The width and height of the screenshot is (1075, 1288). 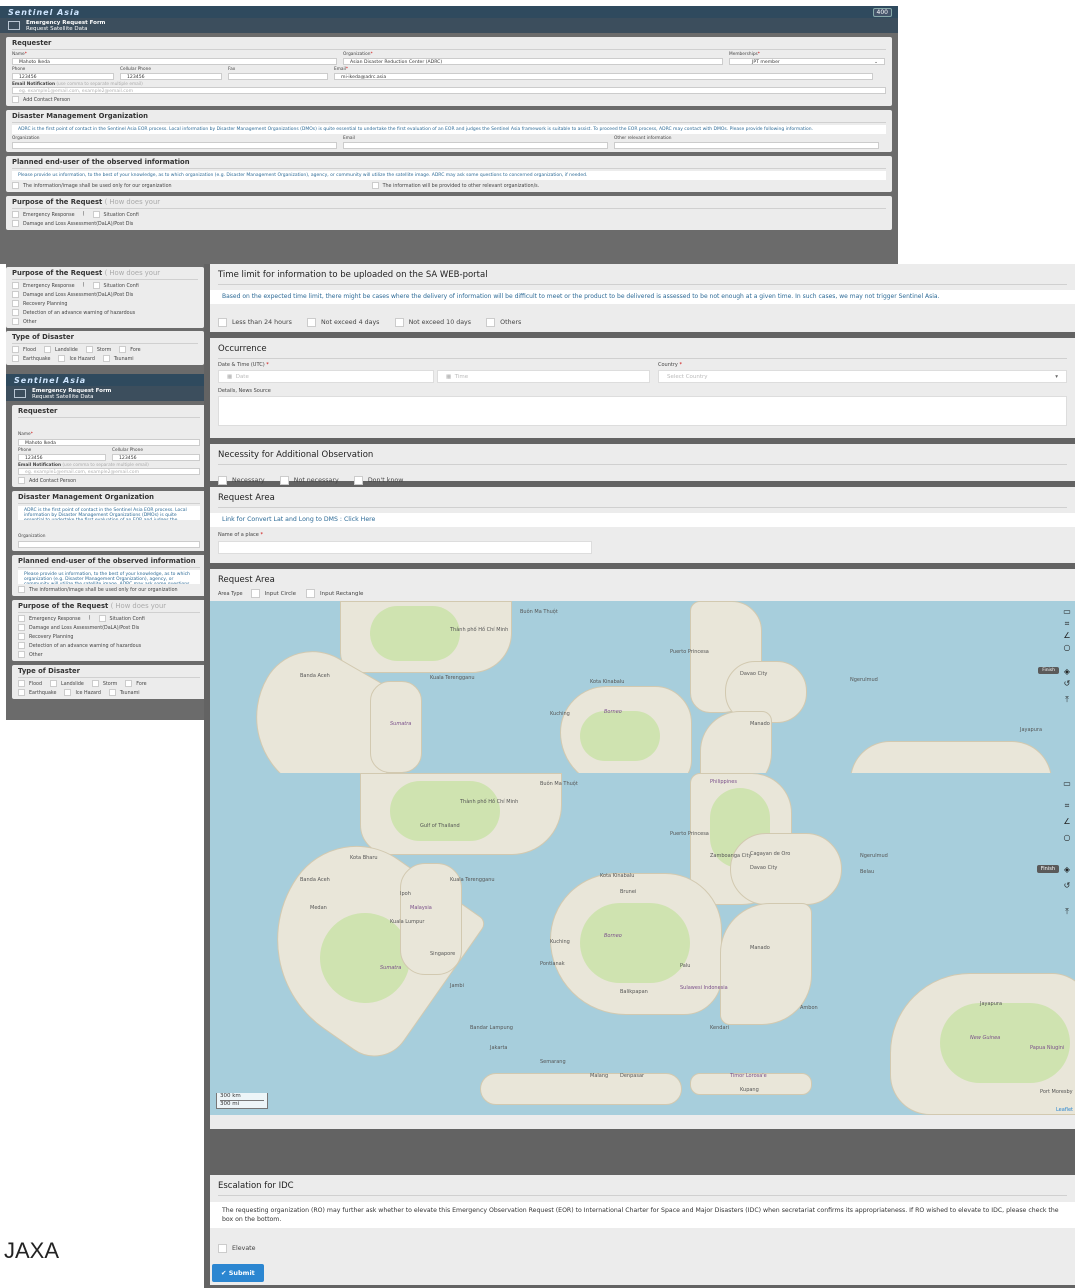 What do you see at coordinates (57, 28) in the screenshot?
I see `form-subtitle: Request Satellite Data` at bounding box center [57, 28].